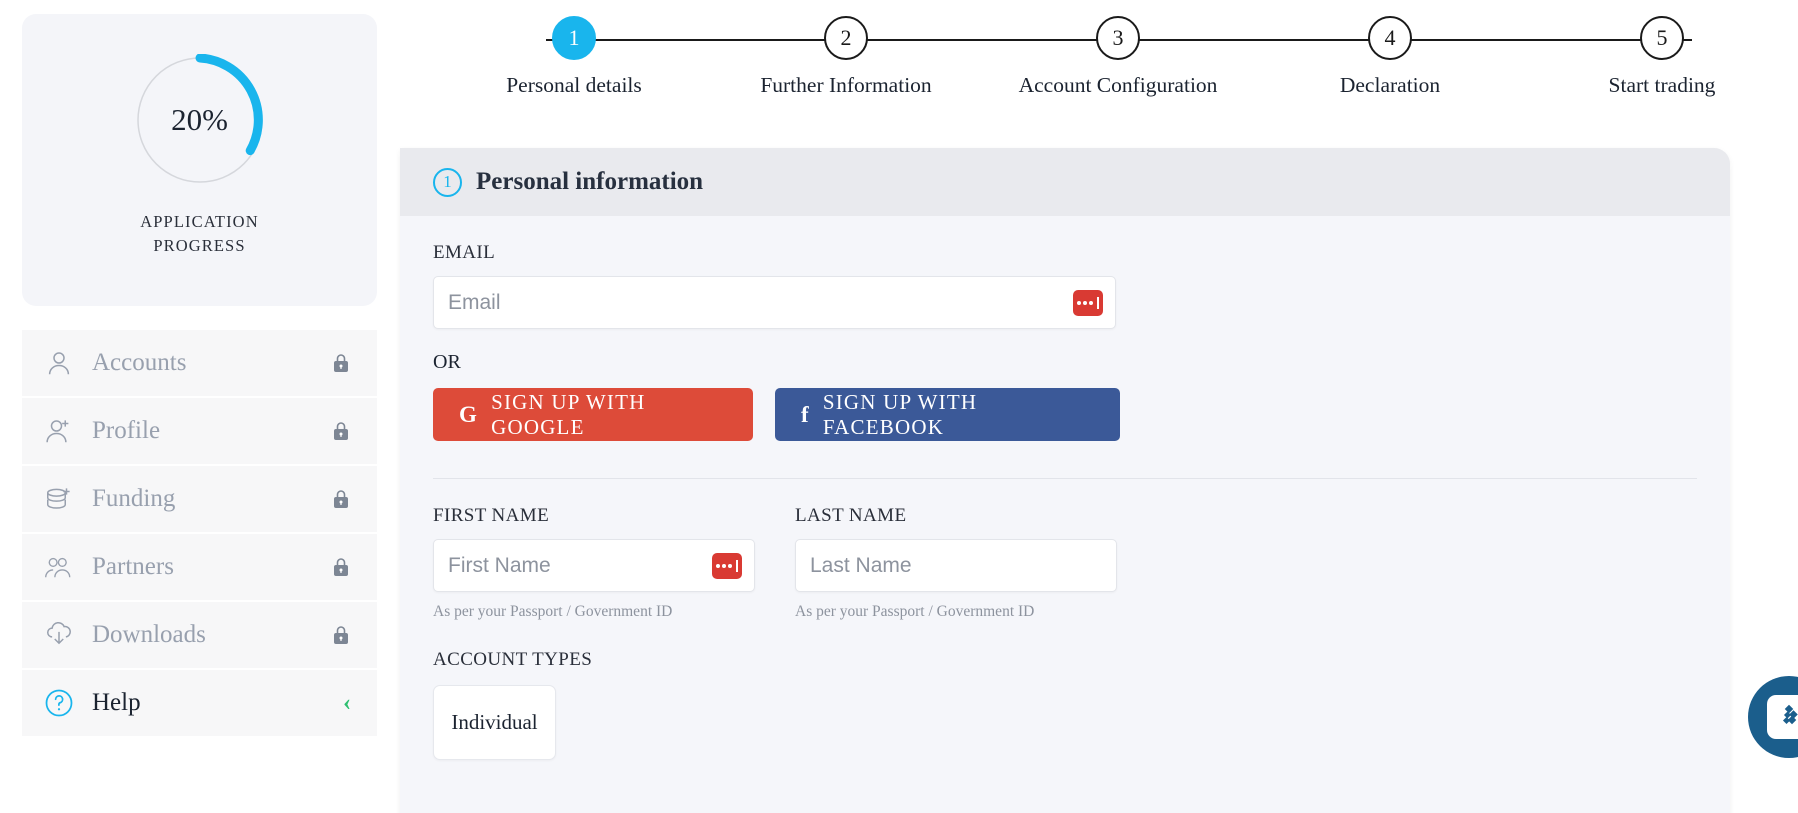  I want to click on question-circle-icon, so click(64, 703).